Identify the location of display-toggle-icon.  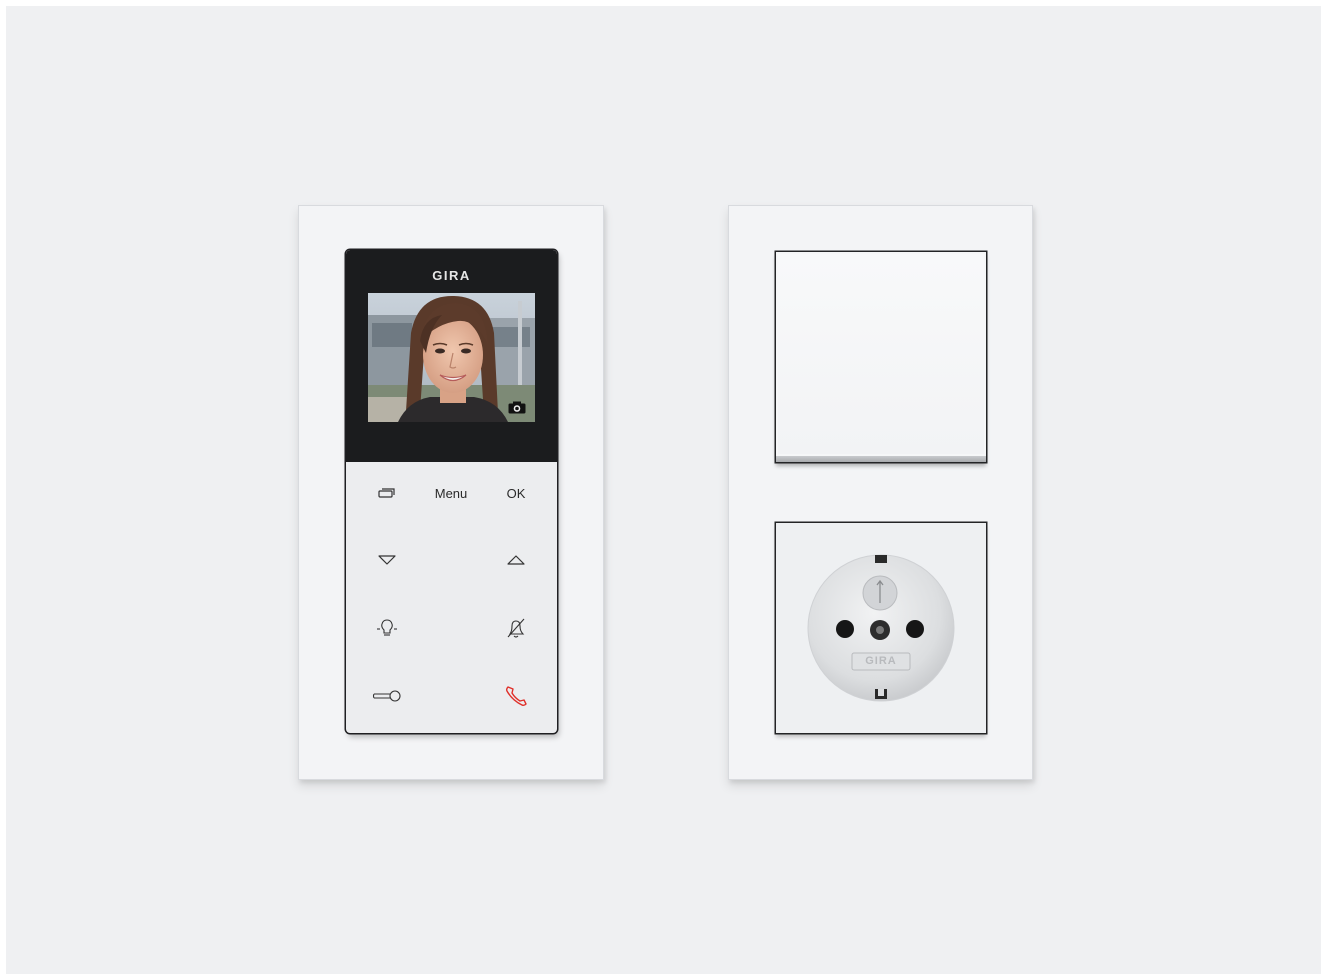
(386, 493).